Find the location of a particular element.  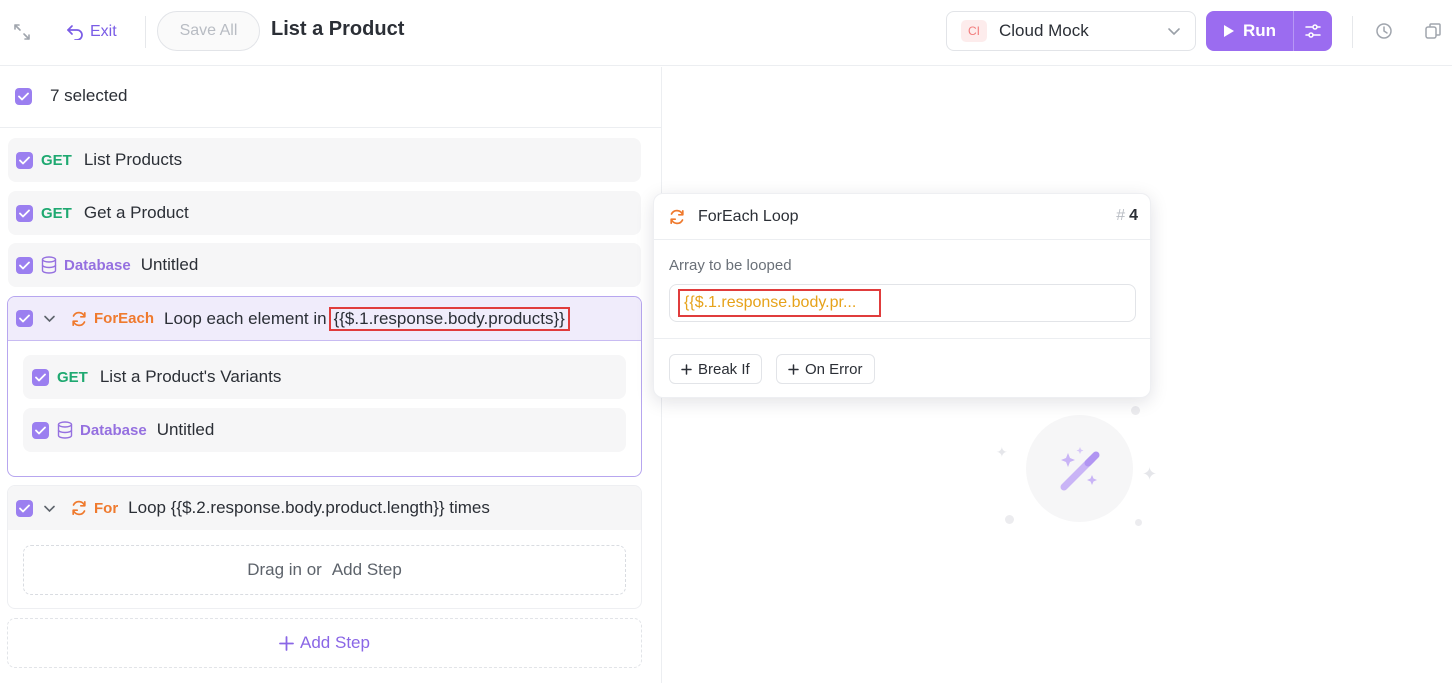

collapse-icon is located at coordinates (22, 32).